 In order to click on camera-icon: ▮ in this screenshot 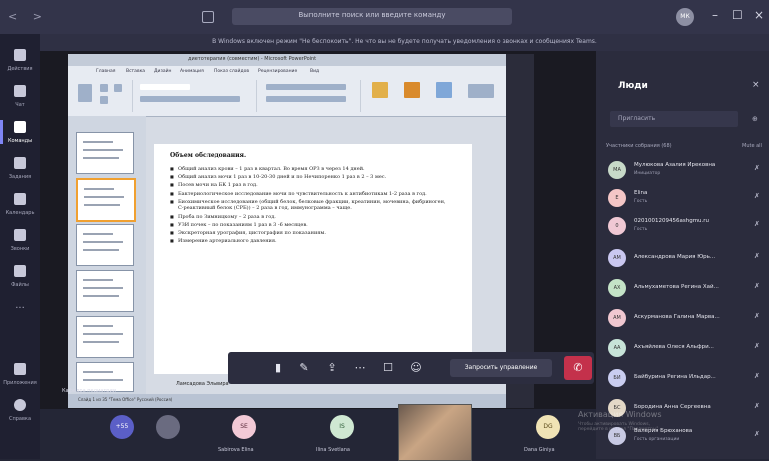, I will do `click(278, 368)`.